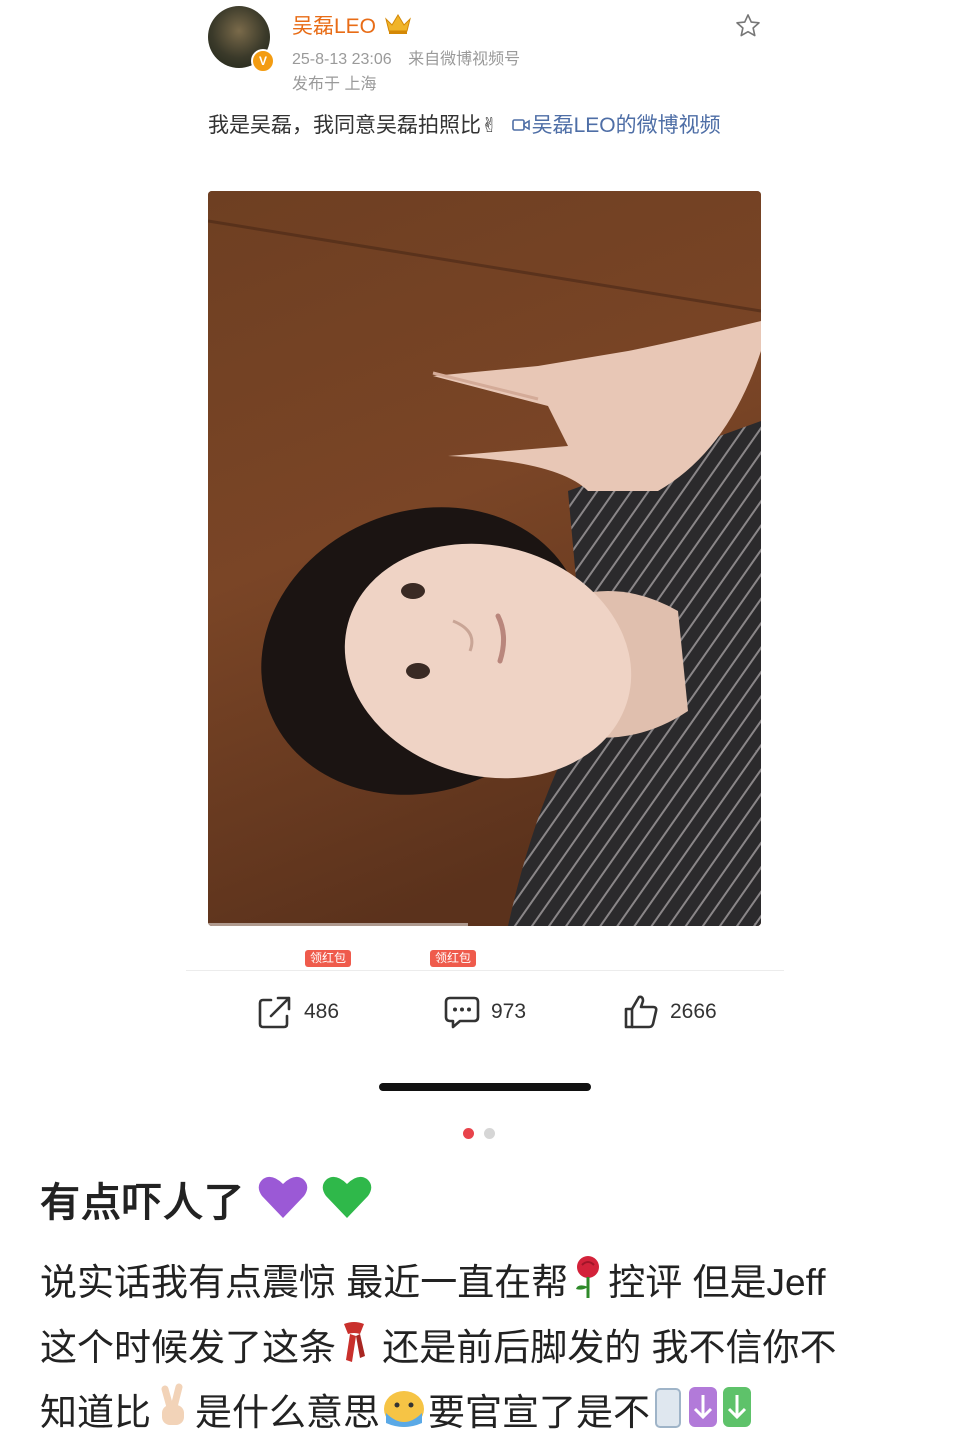 The width and height of the screenshot is (970, 1434). I want to click on like-count: 2666, so click(693, 1011).